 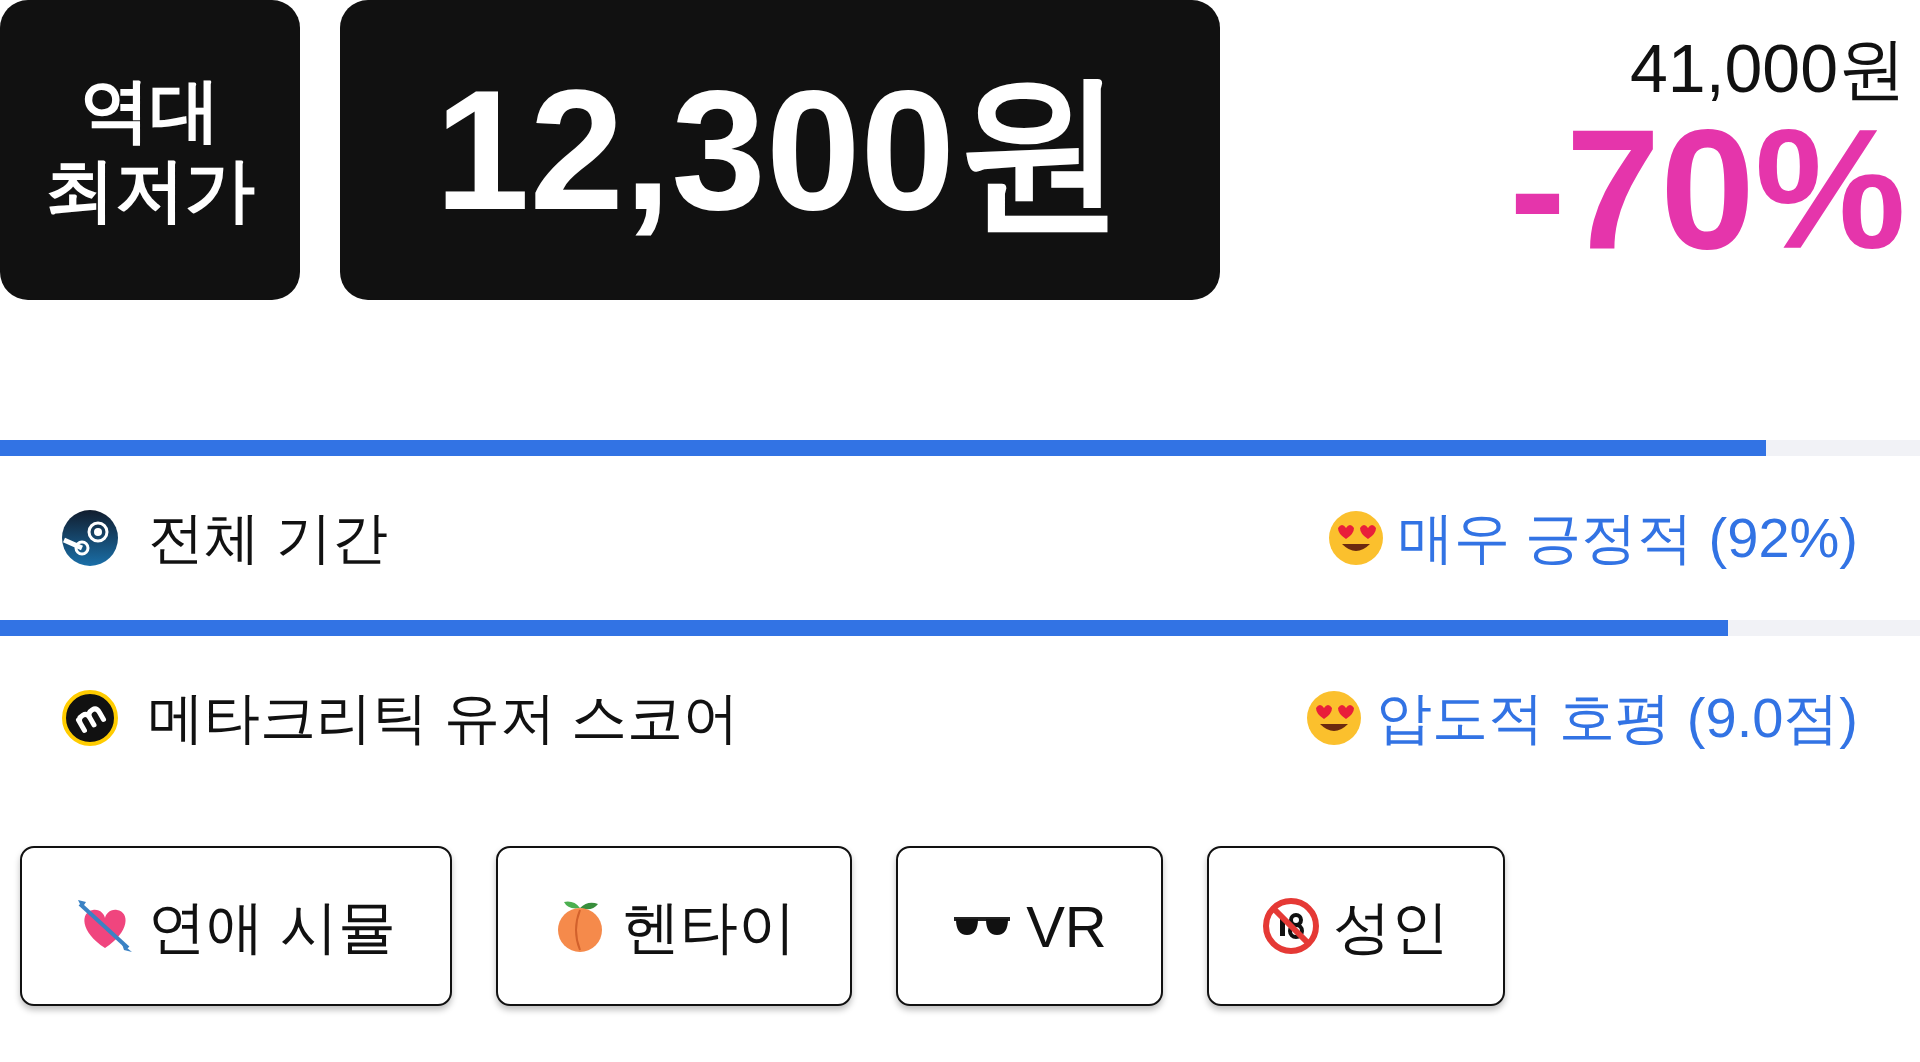 I want to click on badge-label: 역대, so click(x=150, y=109).